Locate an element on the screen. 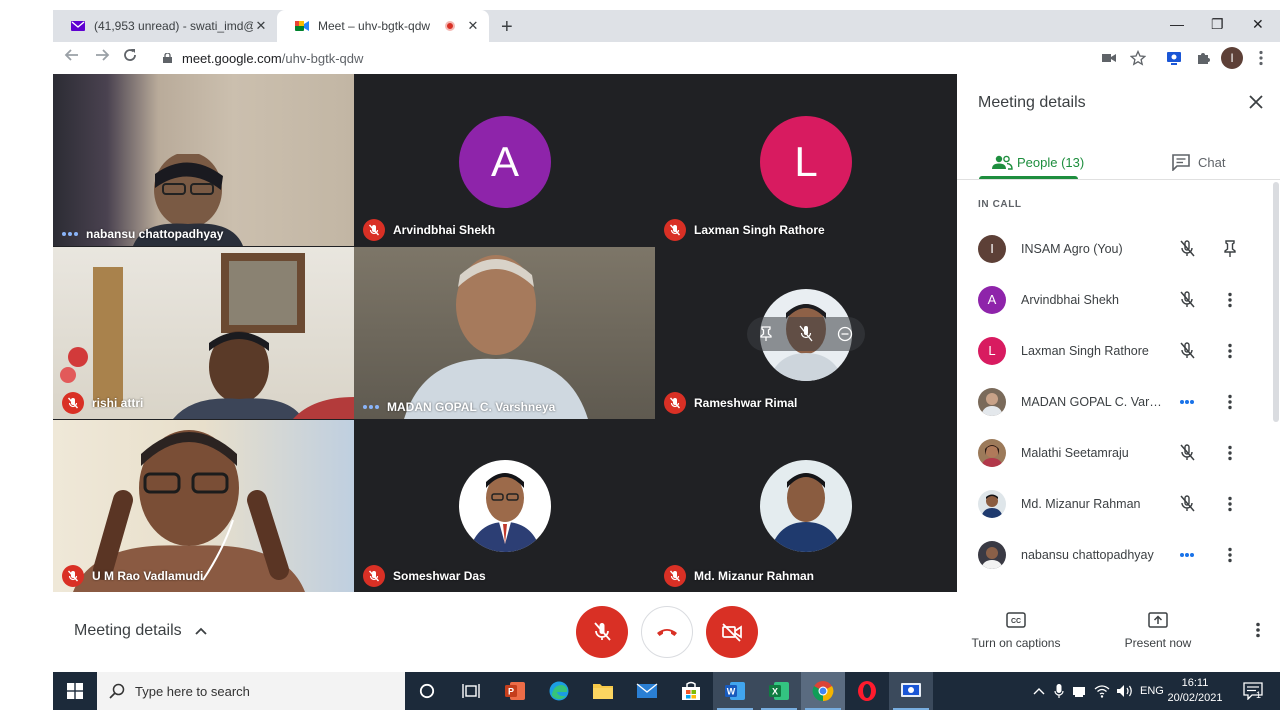 The width and height of the screenshot is (1280, 720). mute-participant-icon is located at coordinates (806, 334).